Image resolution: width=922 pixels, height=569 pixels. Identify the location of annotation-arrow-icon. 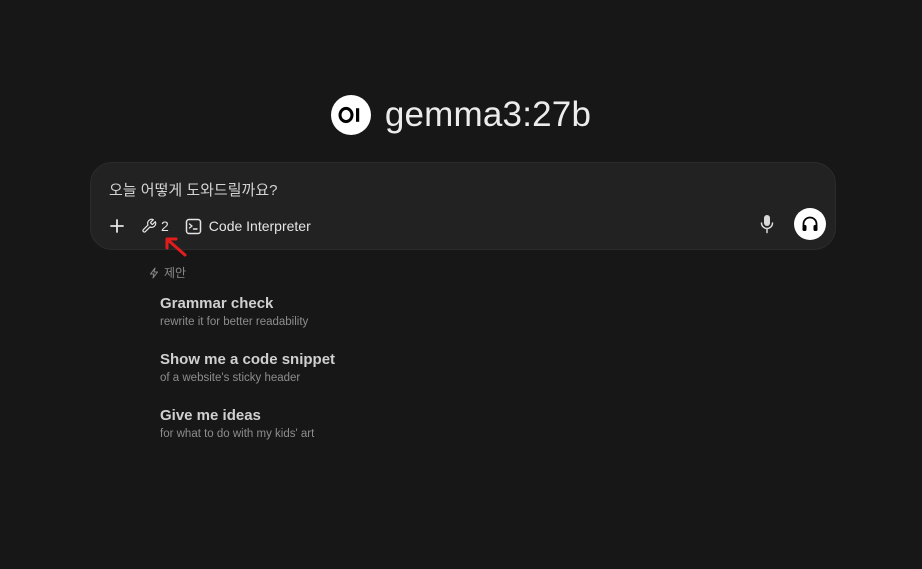
(176, 247).